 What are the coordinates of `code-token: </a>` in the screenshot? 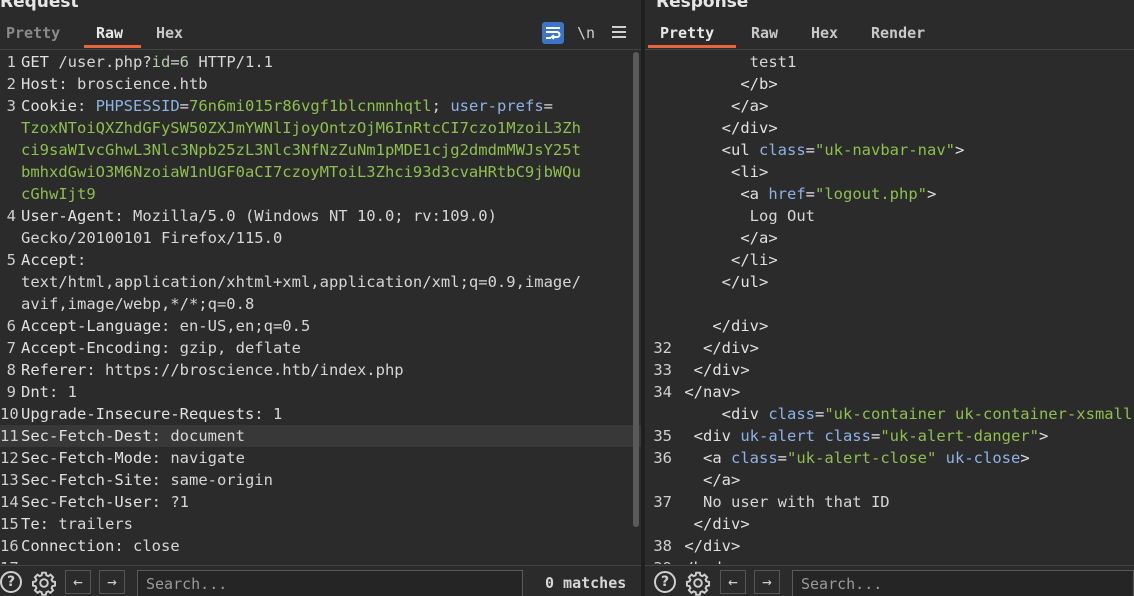 It's located at (722, 106).